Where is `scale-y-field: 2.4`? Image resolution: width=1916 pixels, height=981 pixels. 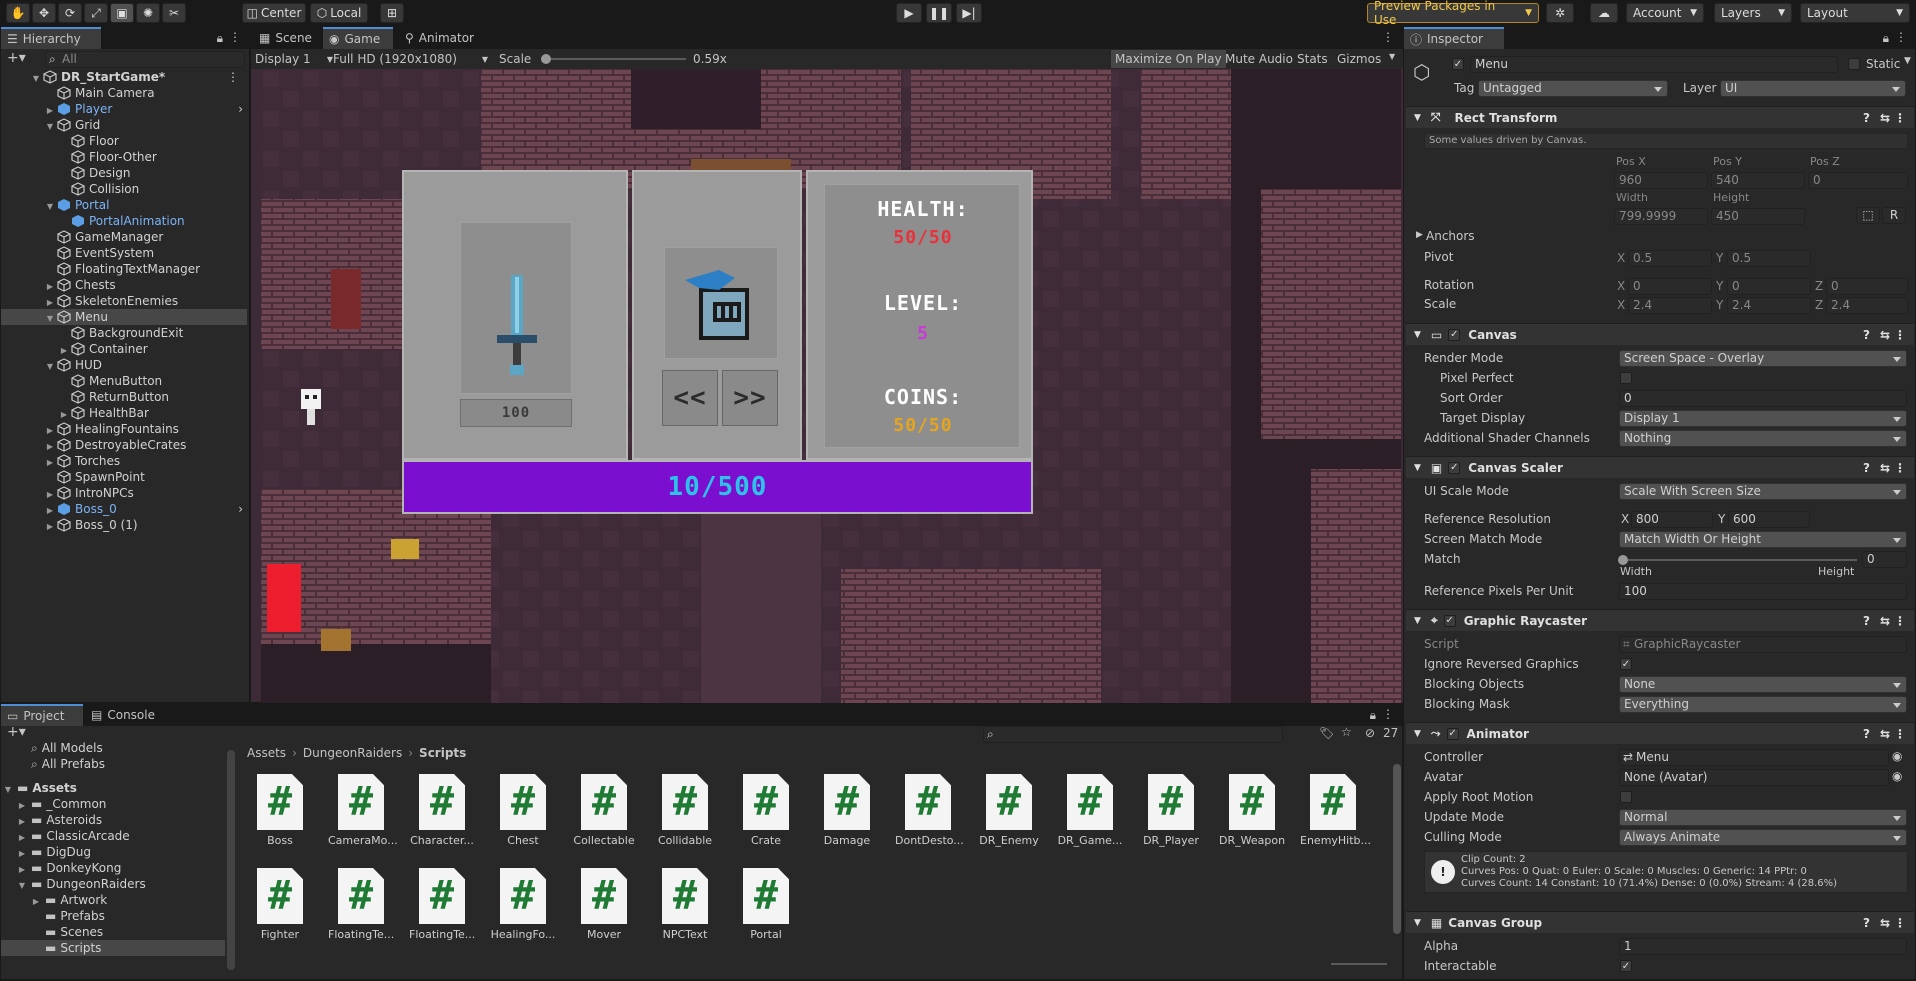
scale-y-field: 2.4 is located at coordinates (1769, 305).